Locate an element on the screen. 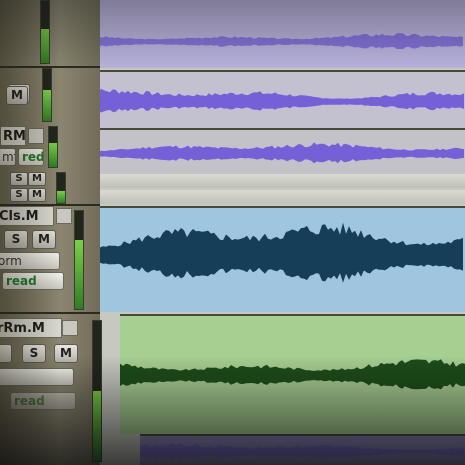 This screenshot has width=465, height=465. track-header: S M is located at coordinates (45, 51).